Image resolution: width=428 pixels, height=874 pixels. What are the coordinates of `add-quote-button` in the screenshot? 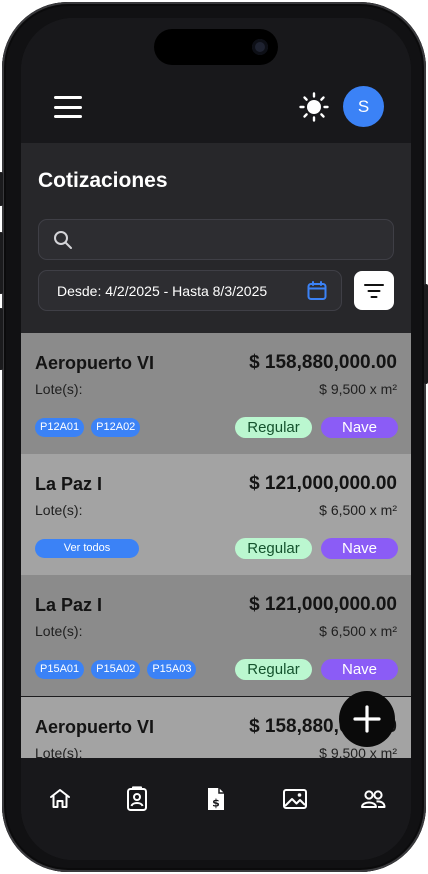 It's located at (367, 719).